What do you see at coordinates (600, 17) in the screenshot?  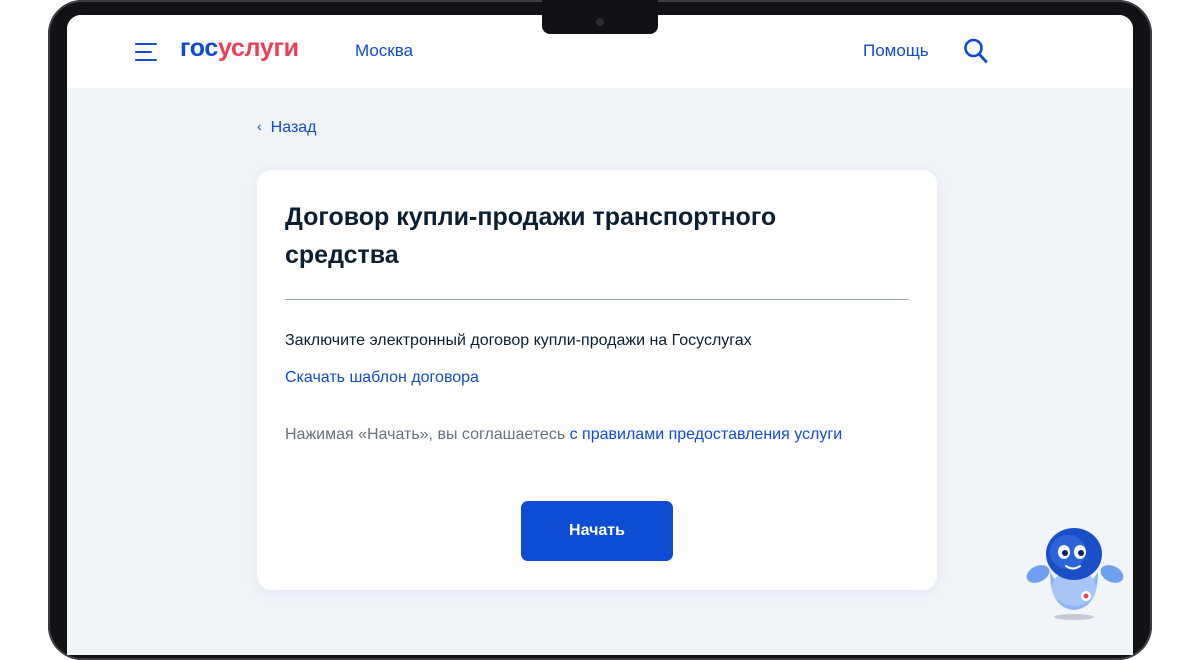 I see `camera-notch` at bounding box center [600, 17].